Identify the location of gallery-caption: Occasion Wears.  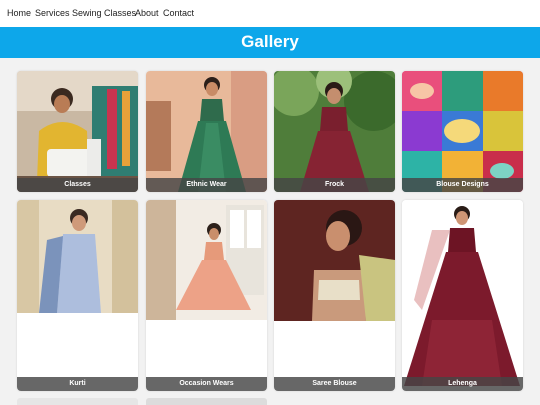
(206, 384).